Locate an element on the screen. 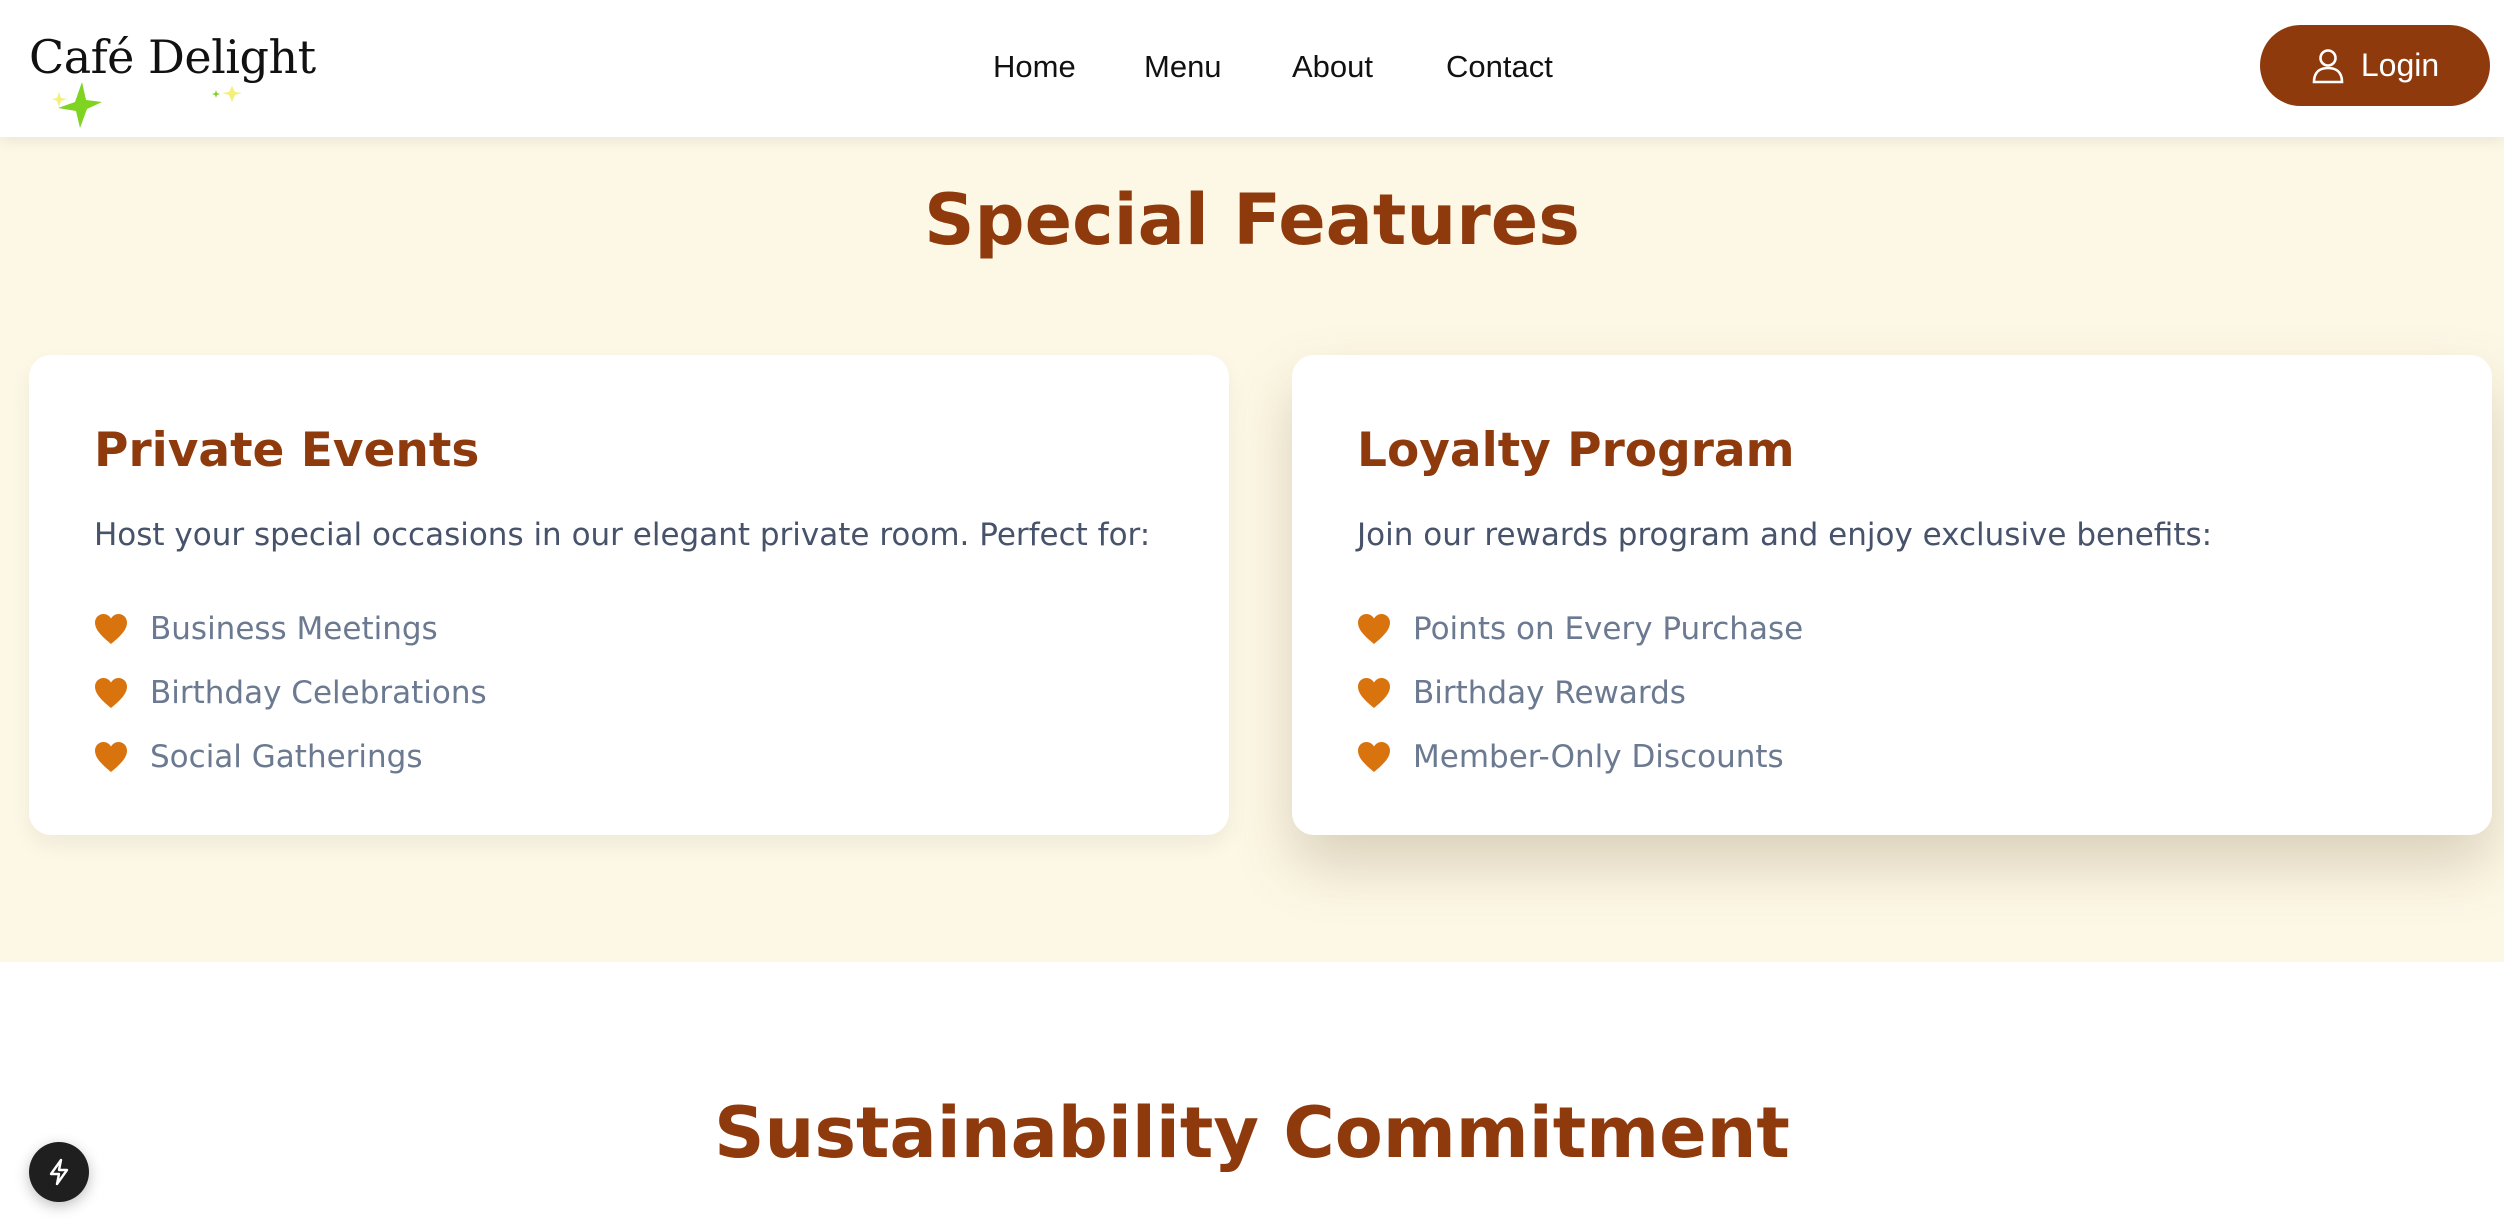 Image resolution: width=2504 pixels, height=1226 pixels. list-item-label: Birthday Rewards is located at coordinates (1549, 693).